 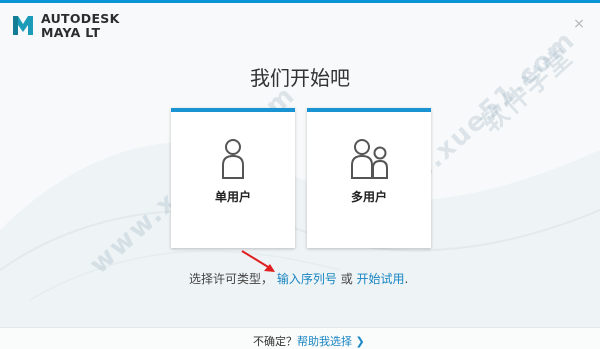 What do you see at coordinates (346, 279) in the screenshot?
I see `or-text: 或` at bounding box center [346, 279].